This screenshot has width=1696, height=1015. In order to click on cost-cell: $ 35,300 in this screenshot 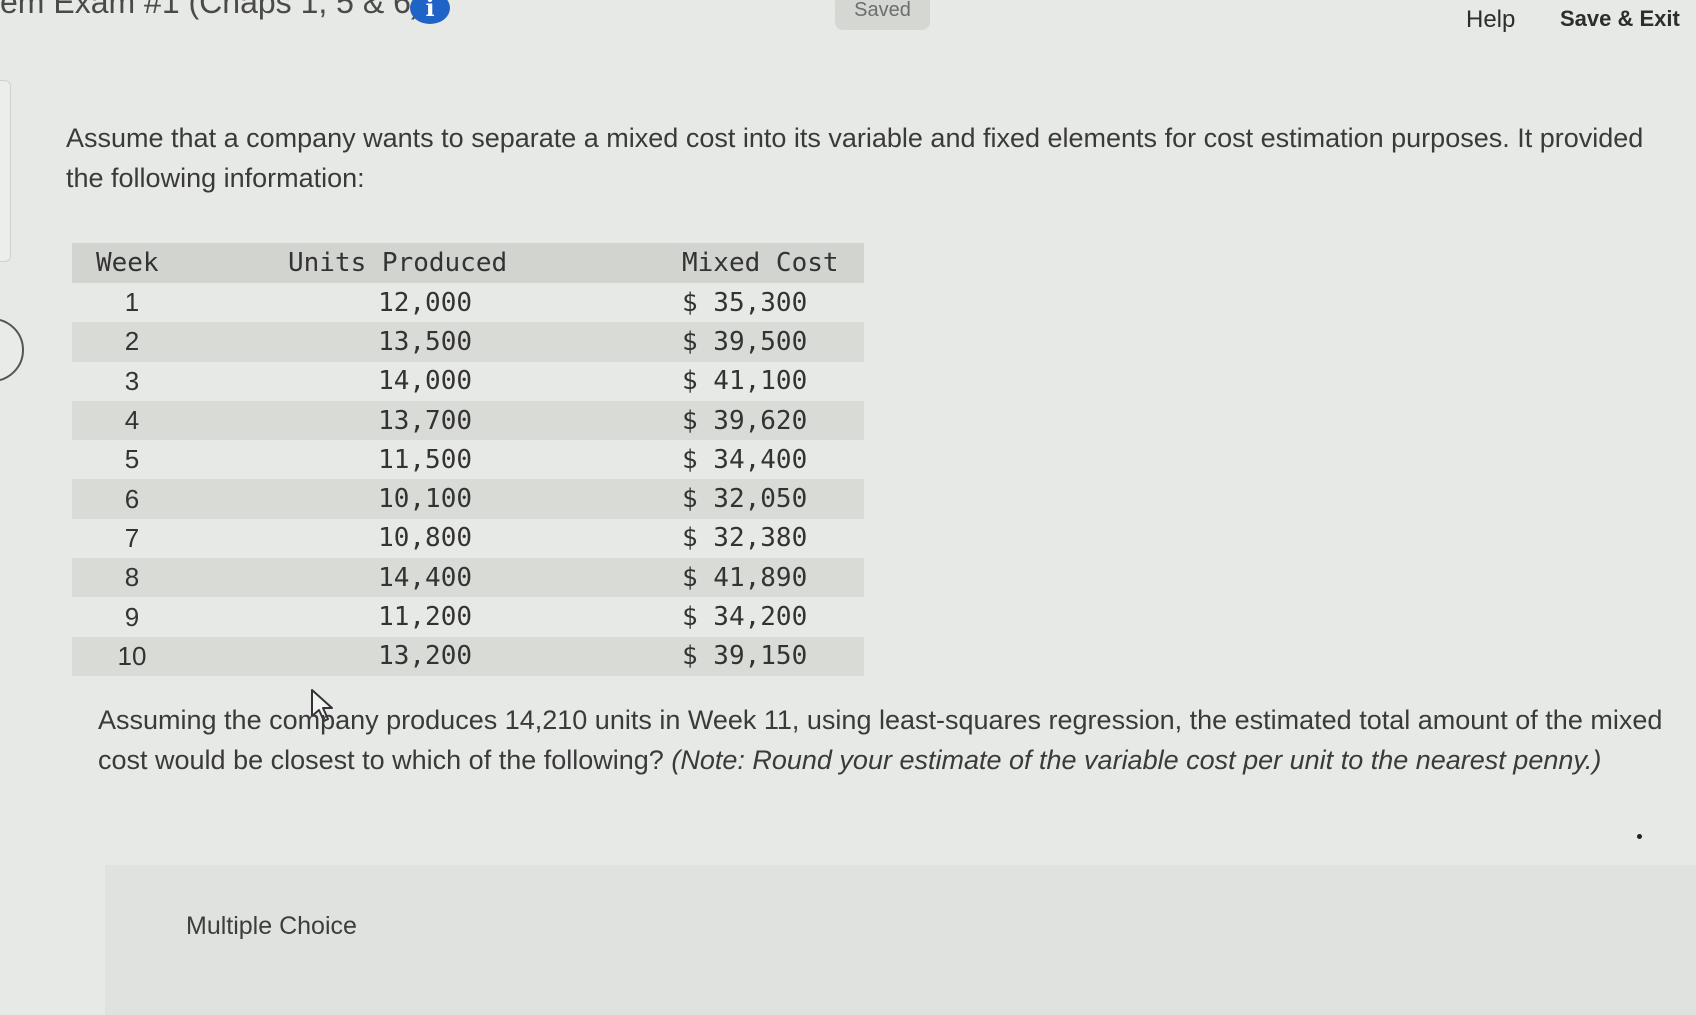, I will do `click(745, 302)`.